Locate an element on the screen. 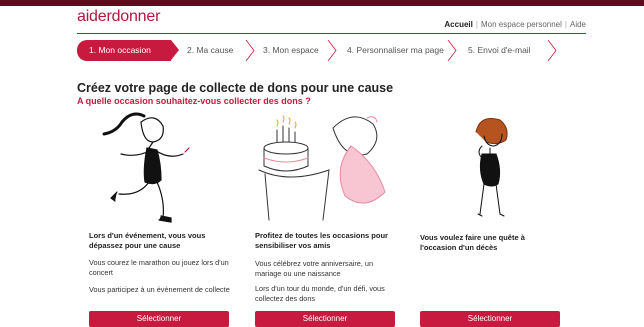  top-navigation: Accueil | Mon espace personnel | Aide is located at coordinates (515, 24).